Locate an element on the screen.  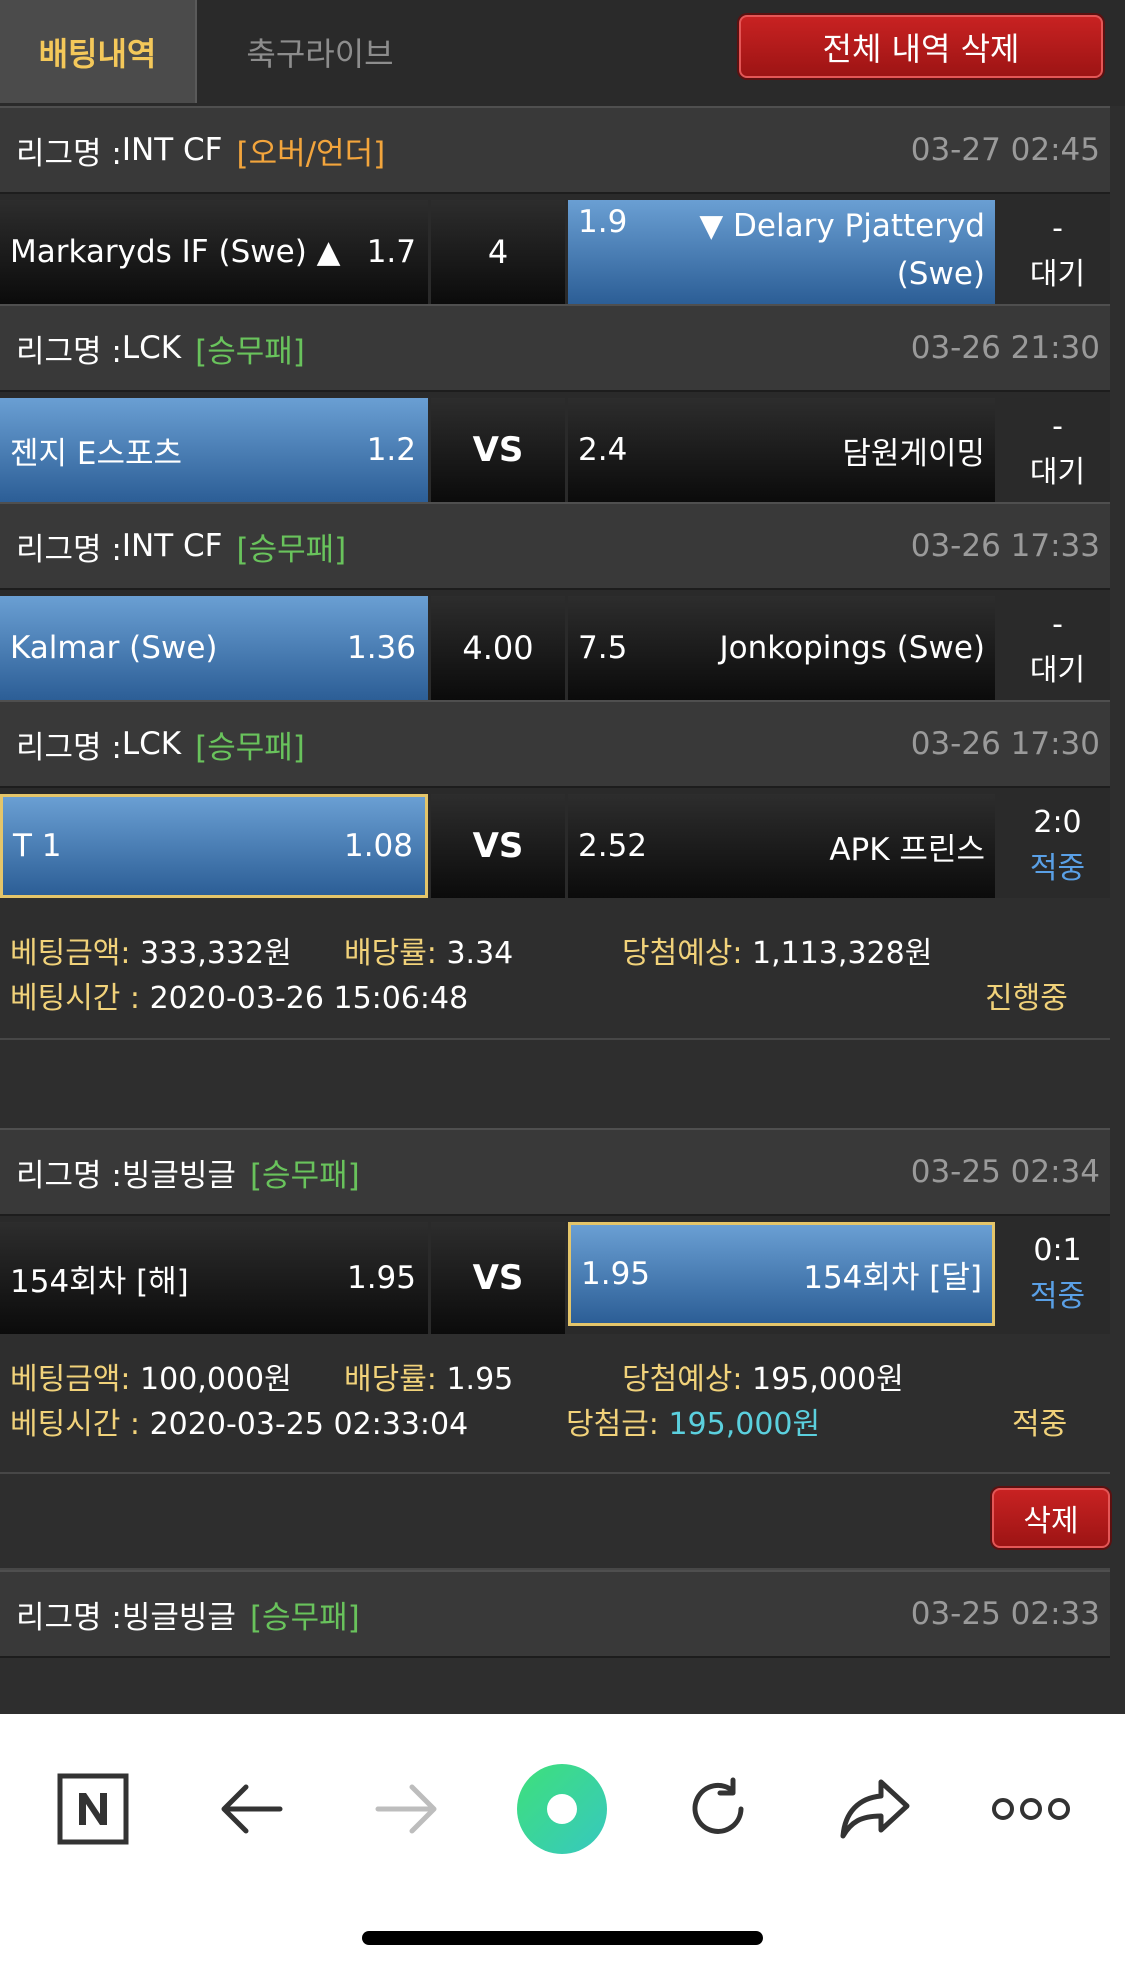
match-result: 2:0 적중 is located at coordinates (1057, 846).